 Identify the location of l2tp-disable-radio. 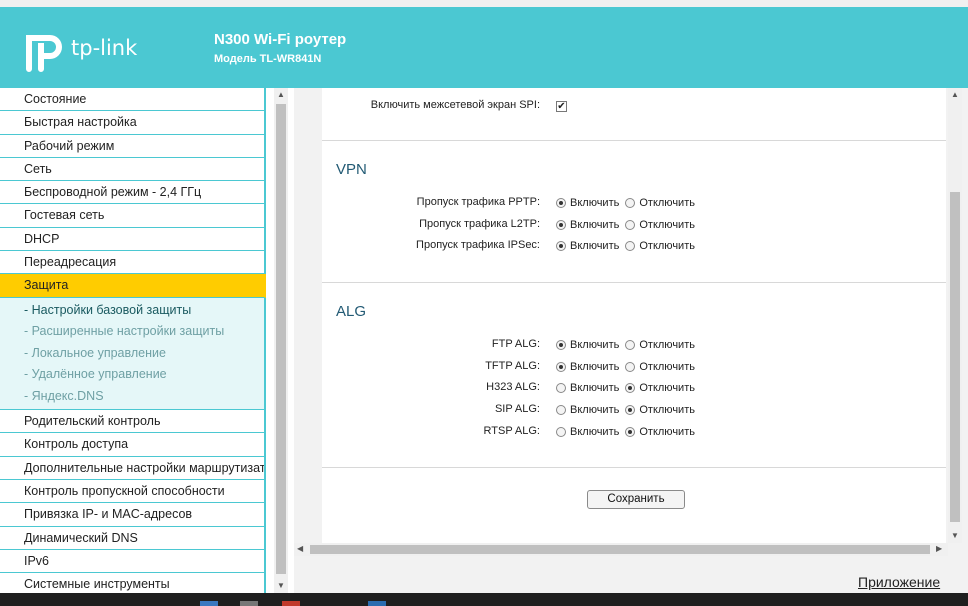
(630, 225).